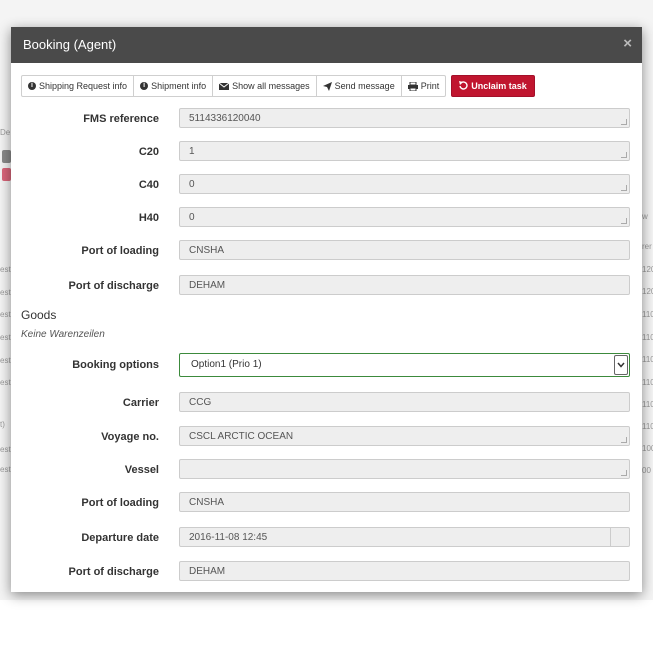 Image resolution: width=653 pixels, height=653 pixels. Describe the element at coordinates (404, 402) in the screenshot. I see `carrier-field: CCG` at that location.